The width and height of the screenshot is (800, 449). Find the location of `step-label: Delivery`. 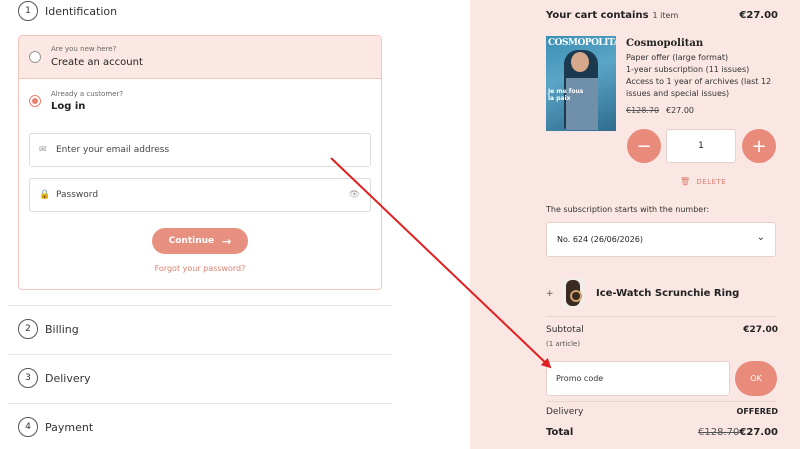

step-label: Delivery is located at coordinates (68, 378).